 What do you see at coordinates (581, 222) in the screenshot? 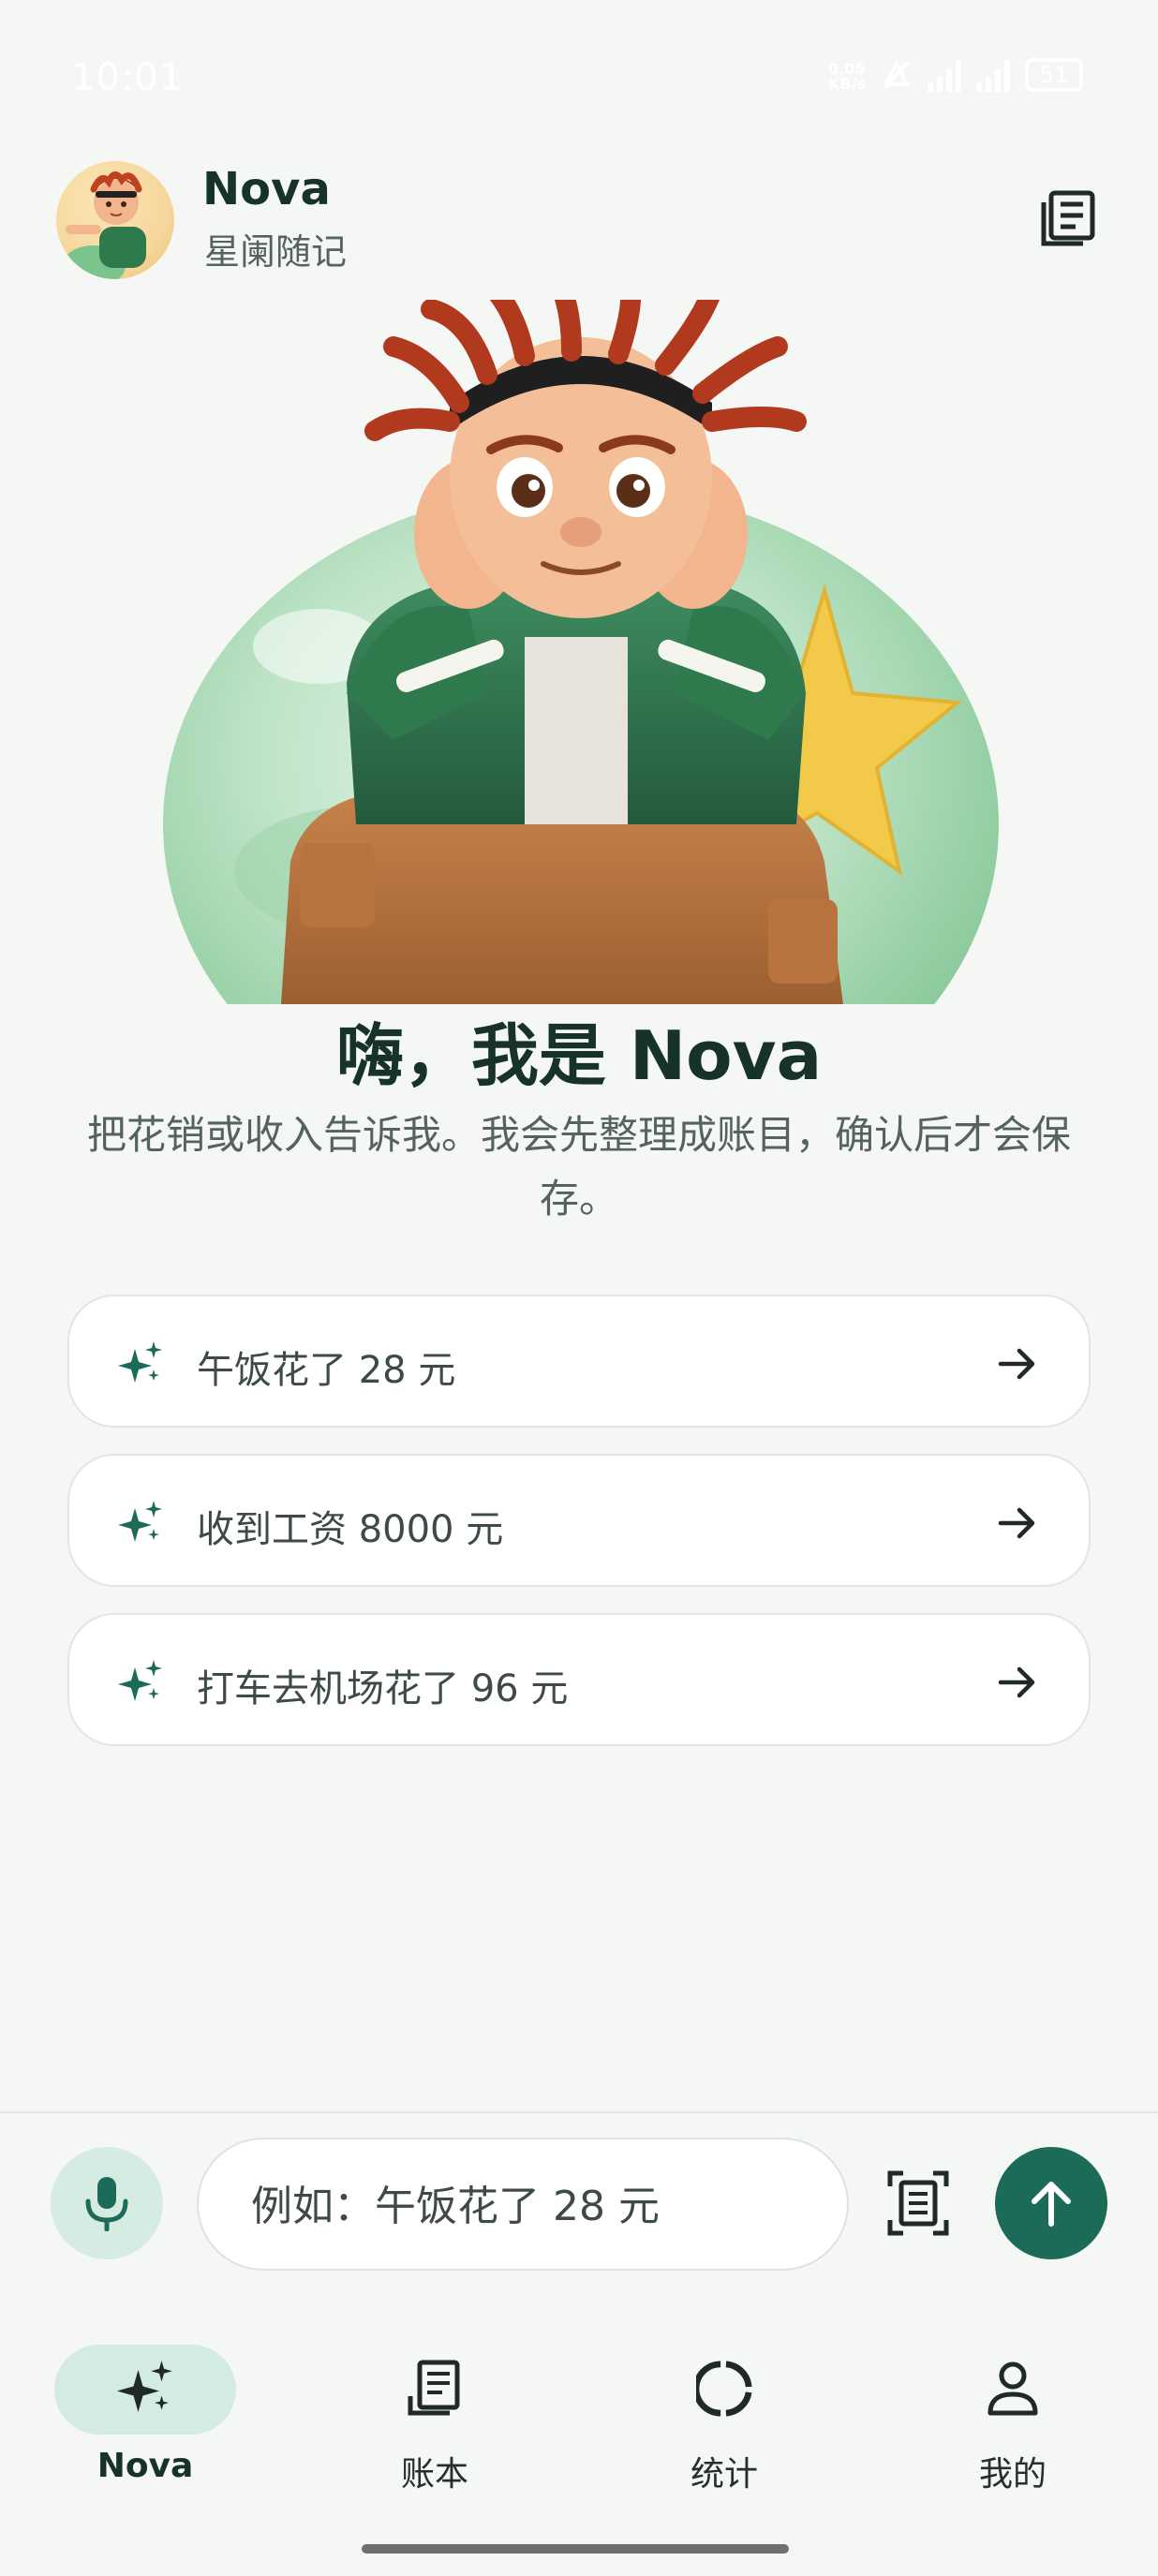
I see `header: Nova 星阑随记` at bounding box center [581, 222].